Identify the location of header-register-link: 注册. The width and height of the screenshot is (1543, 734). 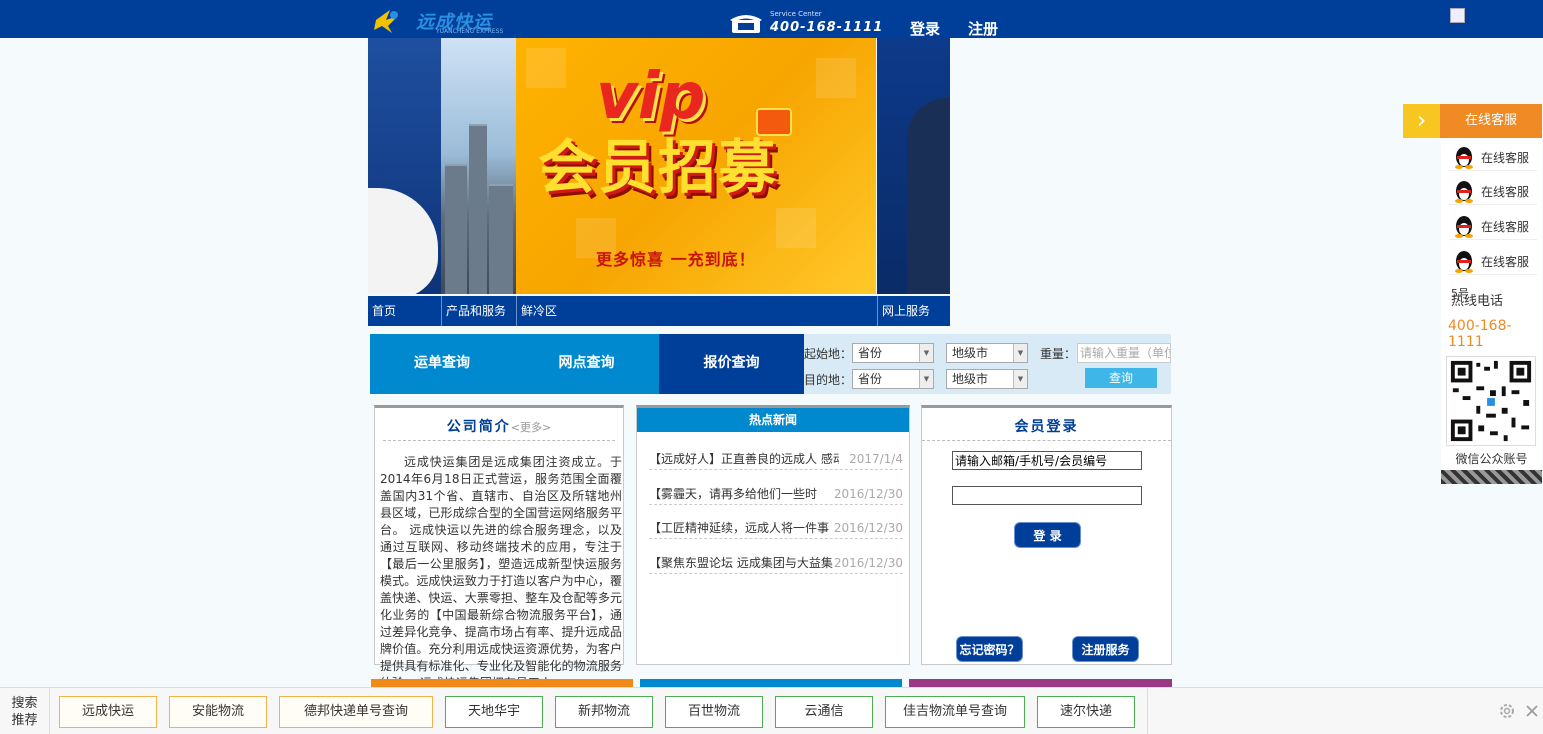
(983, 28).